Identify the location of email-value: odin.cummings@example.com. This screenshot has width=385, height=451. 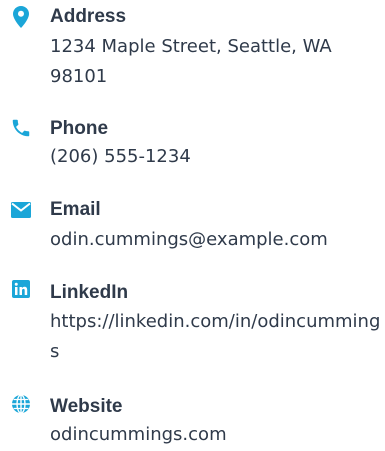
(217, 240).